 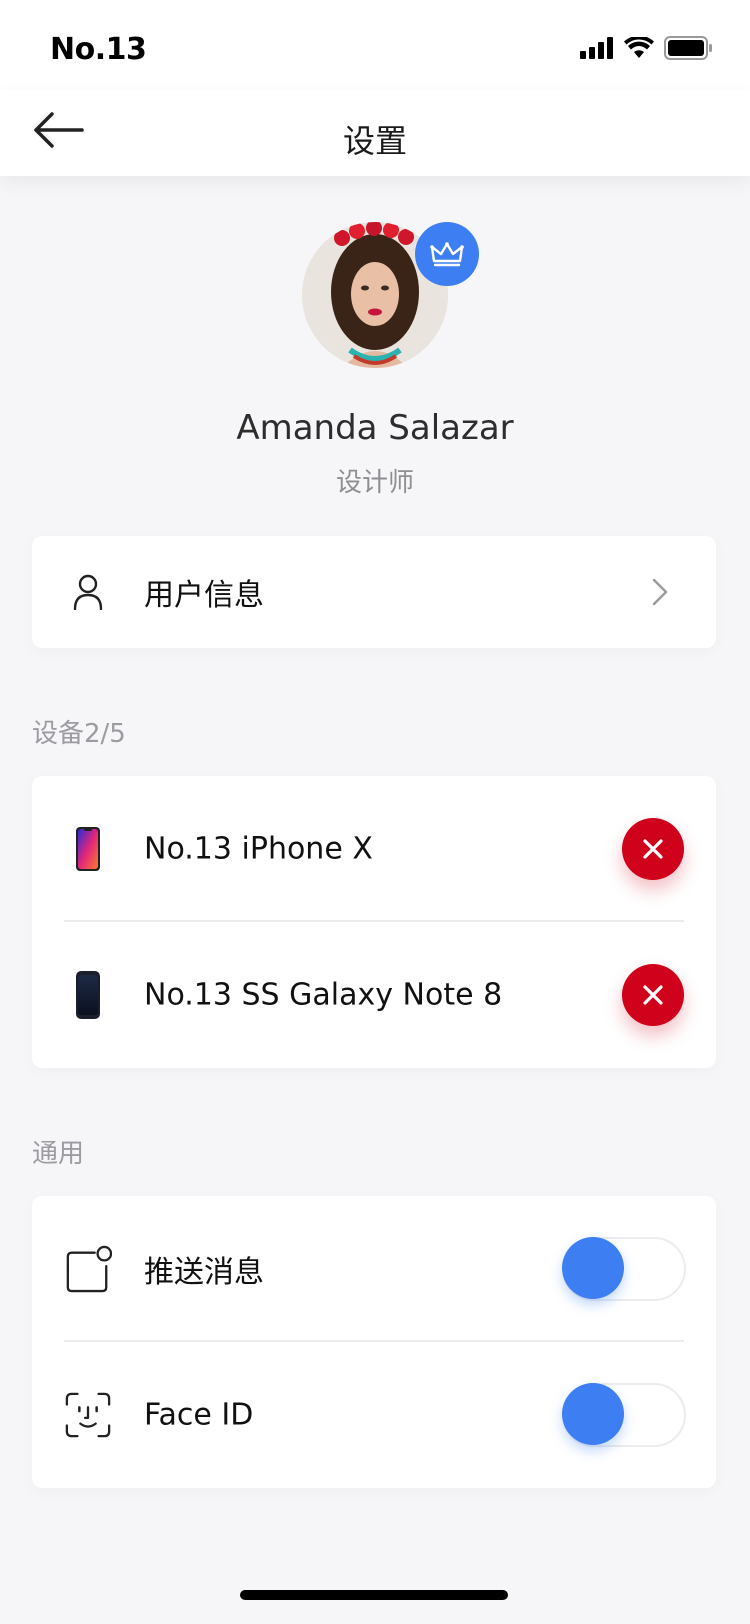 I want to click on vip-badge, so click(x=447, y=254).